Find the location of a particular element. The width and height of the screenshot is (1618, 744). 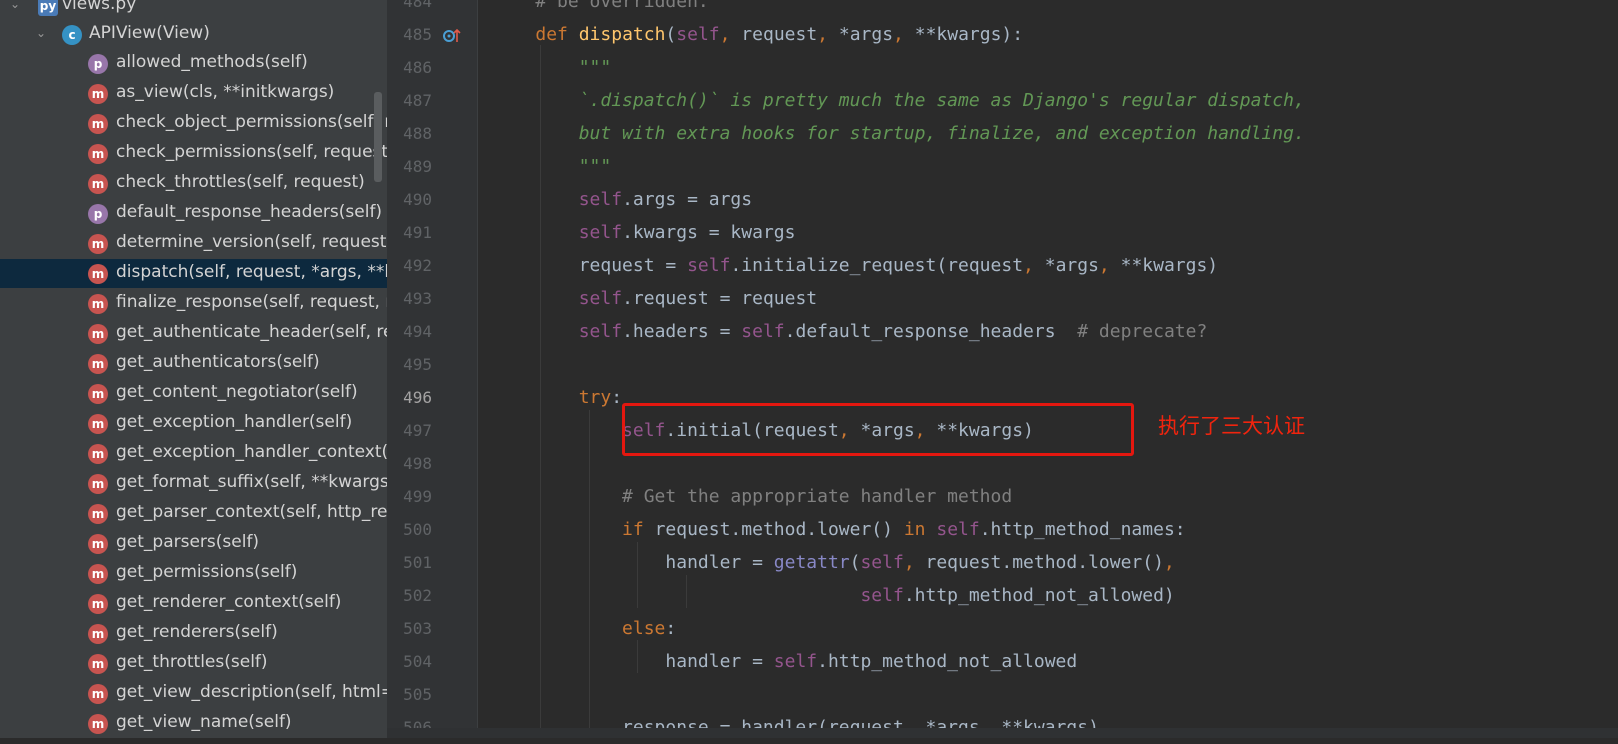

sidebar-item: m get_parser_context(self, http_re is located at coordinates (193, 513).